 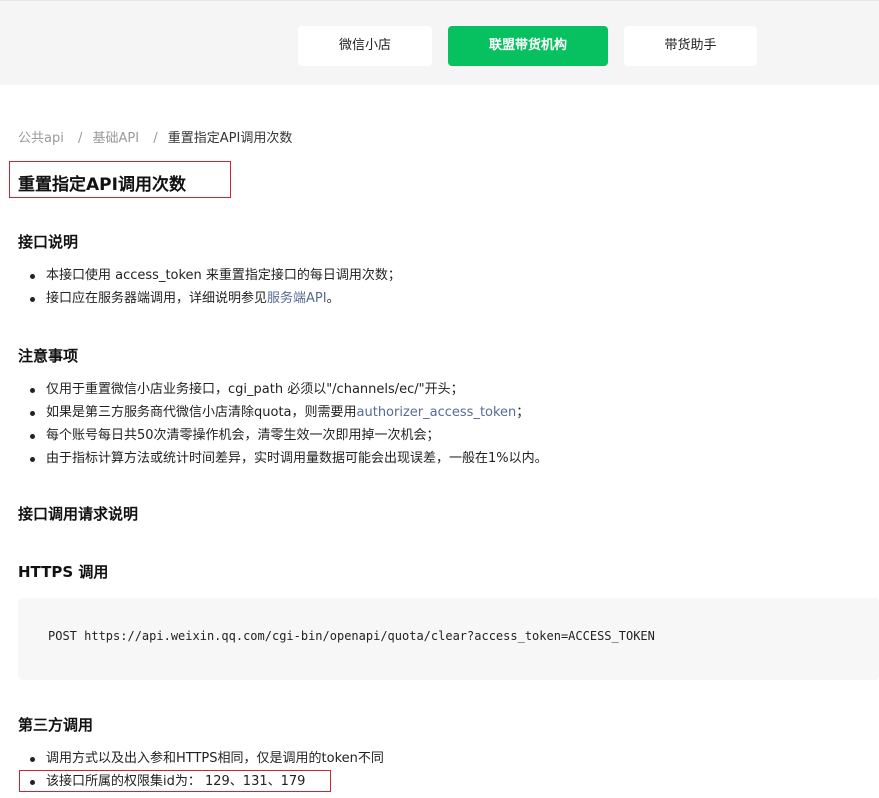 I want to click on list-item-text: 。, so click(x=333, y=298).